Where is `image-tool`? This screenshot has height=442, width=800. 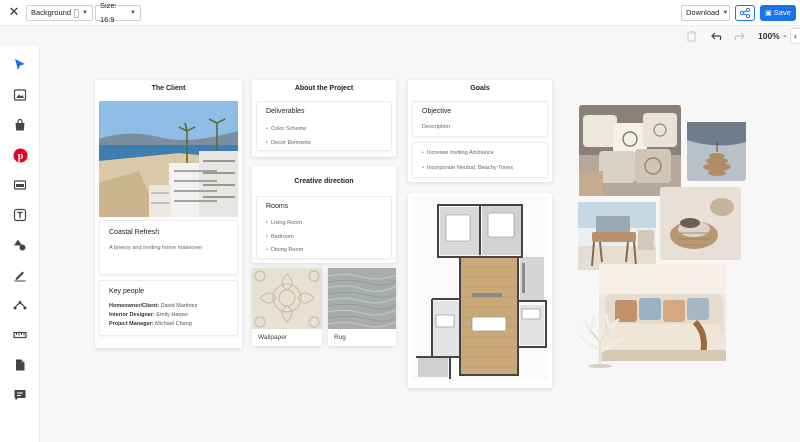 image-tool is located at coordinates (20, 95).